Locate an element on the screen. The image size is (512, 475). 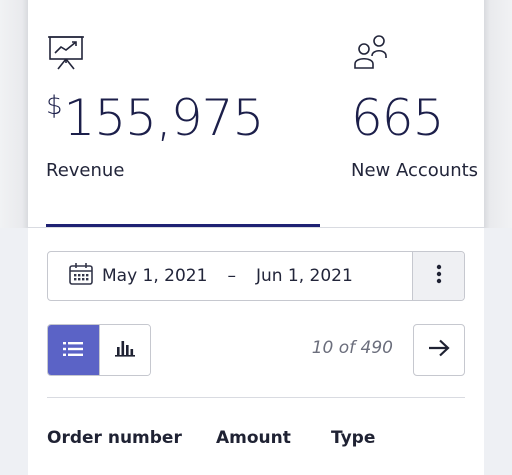
revenue-currency: $ is located at coordinates (54, 106).